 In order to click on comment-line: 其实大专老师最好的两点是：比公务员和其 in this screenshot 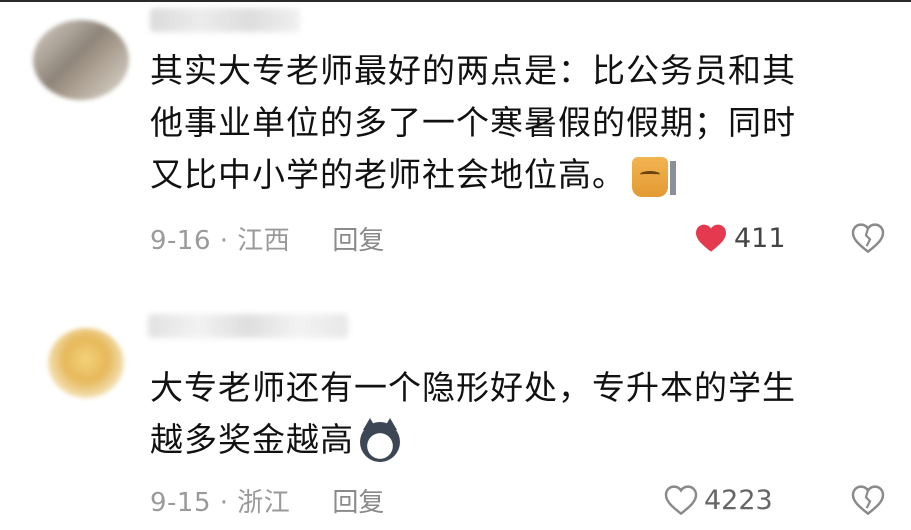, I will do `click(473, 70)`.